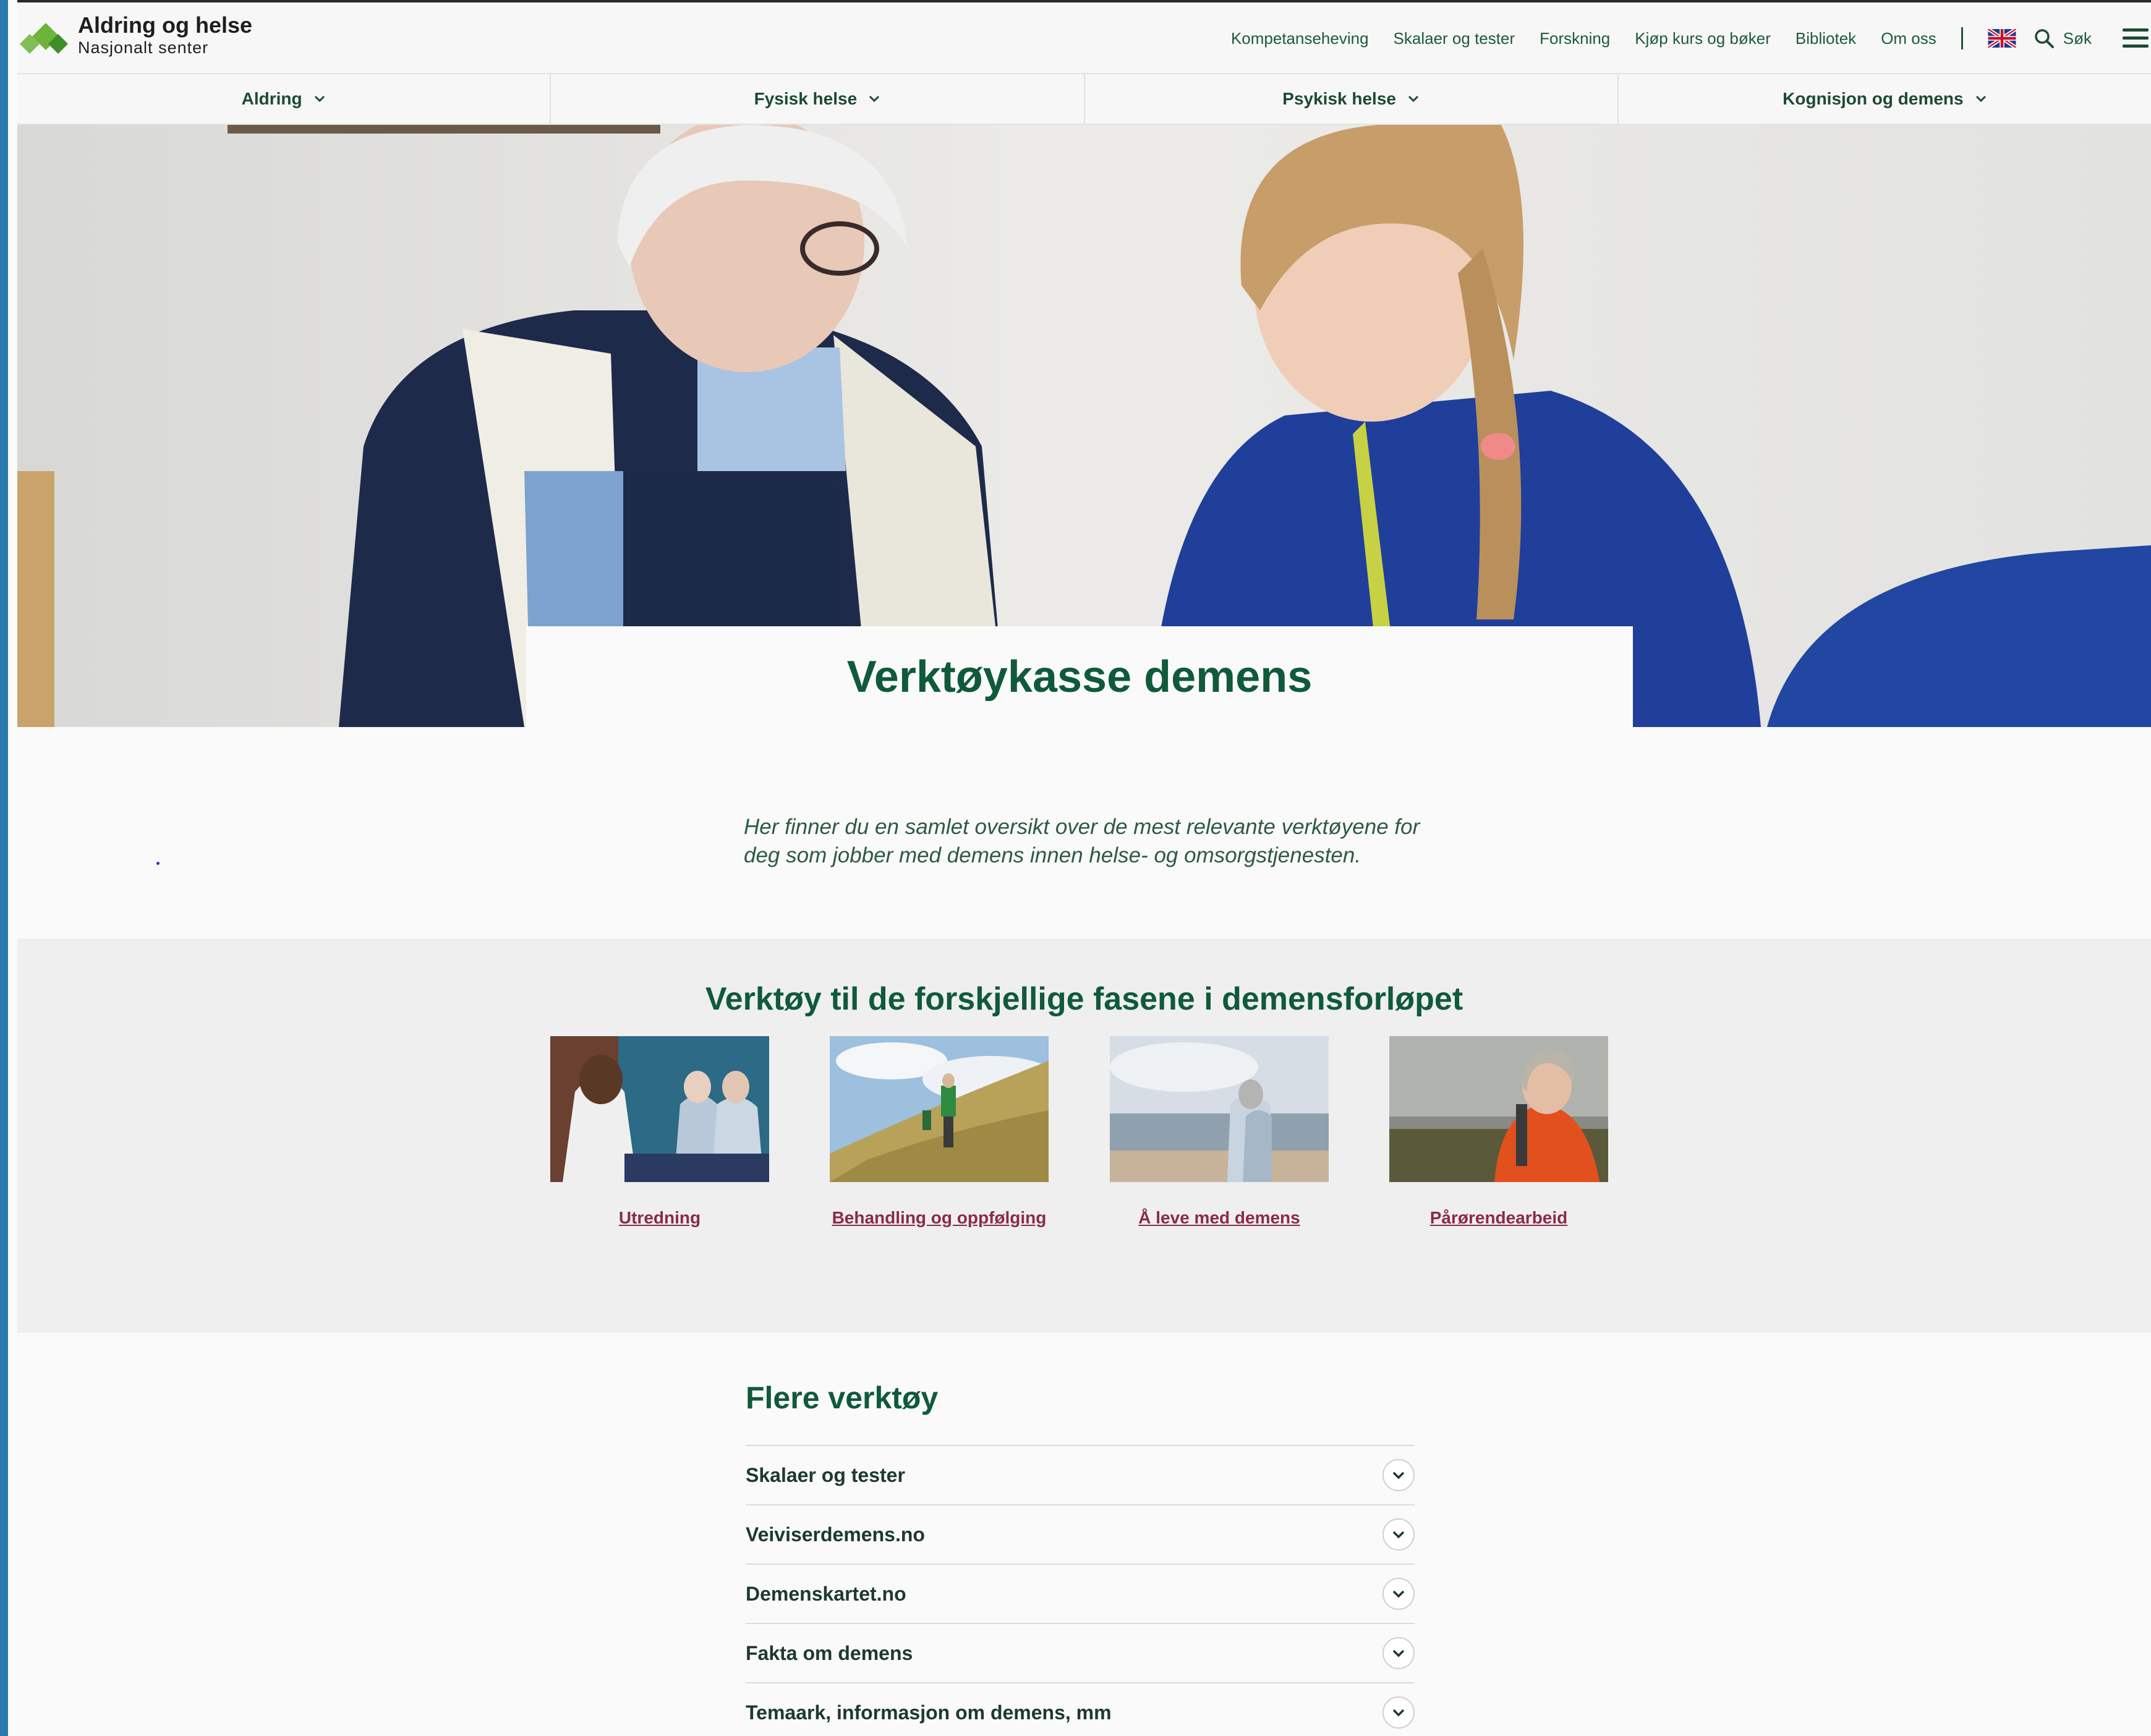 The image size is (2151, 1736). Describe the element at coordinates (659, 1218) in the screenshot. I see `phase-link-utredning: Utredning` at that location.